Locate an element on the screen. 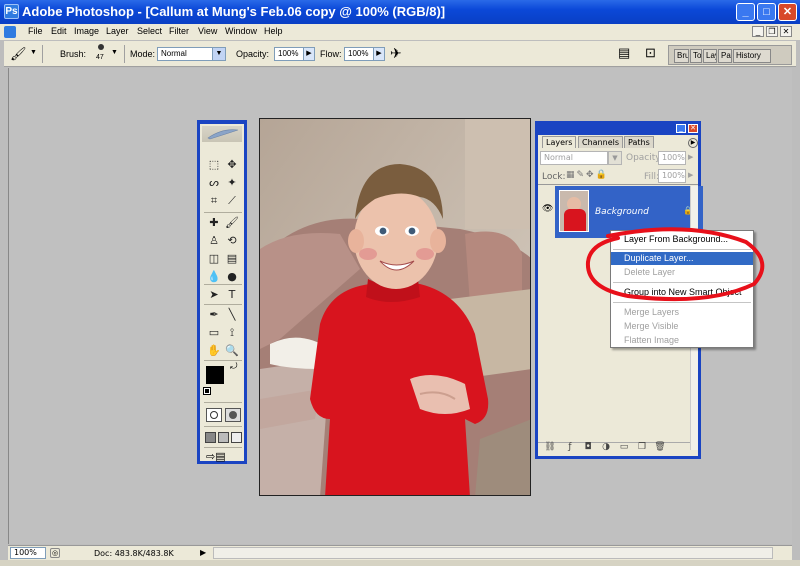  palette-menu-icon: ▶ is located at coordinates (693, 143).